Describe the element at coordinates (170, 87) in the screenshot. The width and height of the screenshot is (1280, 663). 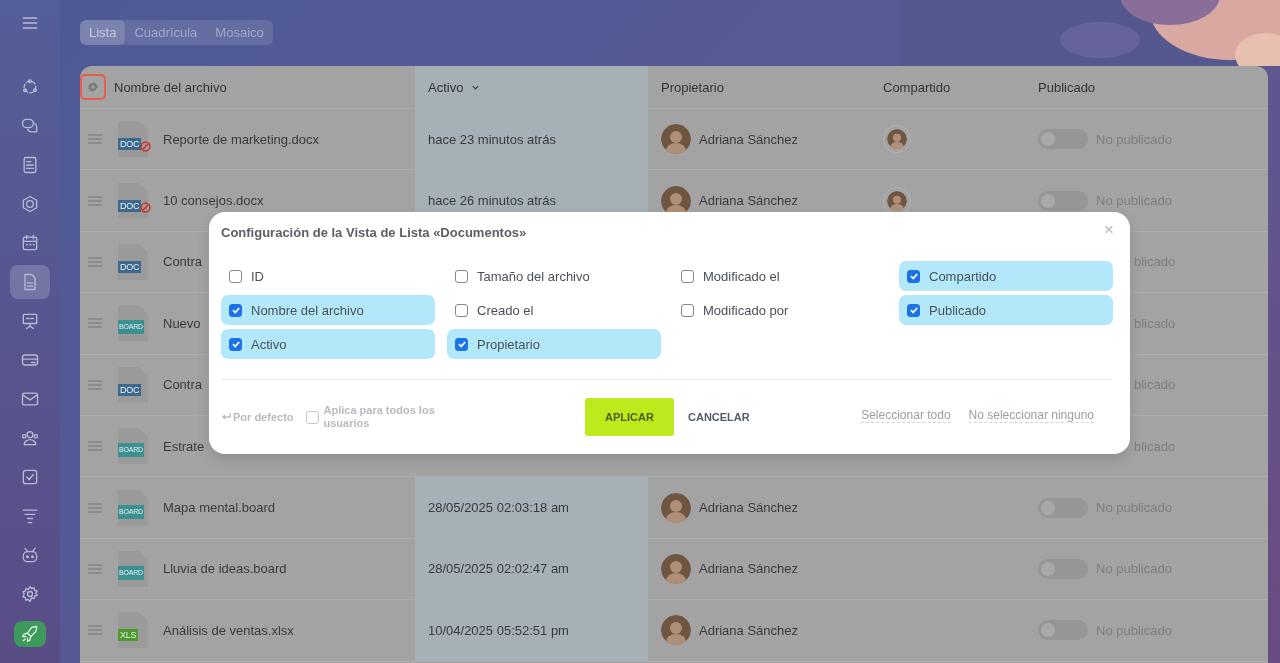
I see `column-header: Nombre del archivo` at that location.